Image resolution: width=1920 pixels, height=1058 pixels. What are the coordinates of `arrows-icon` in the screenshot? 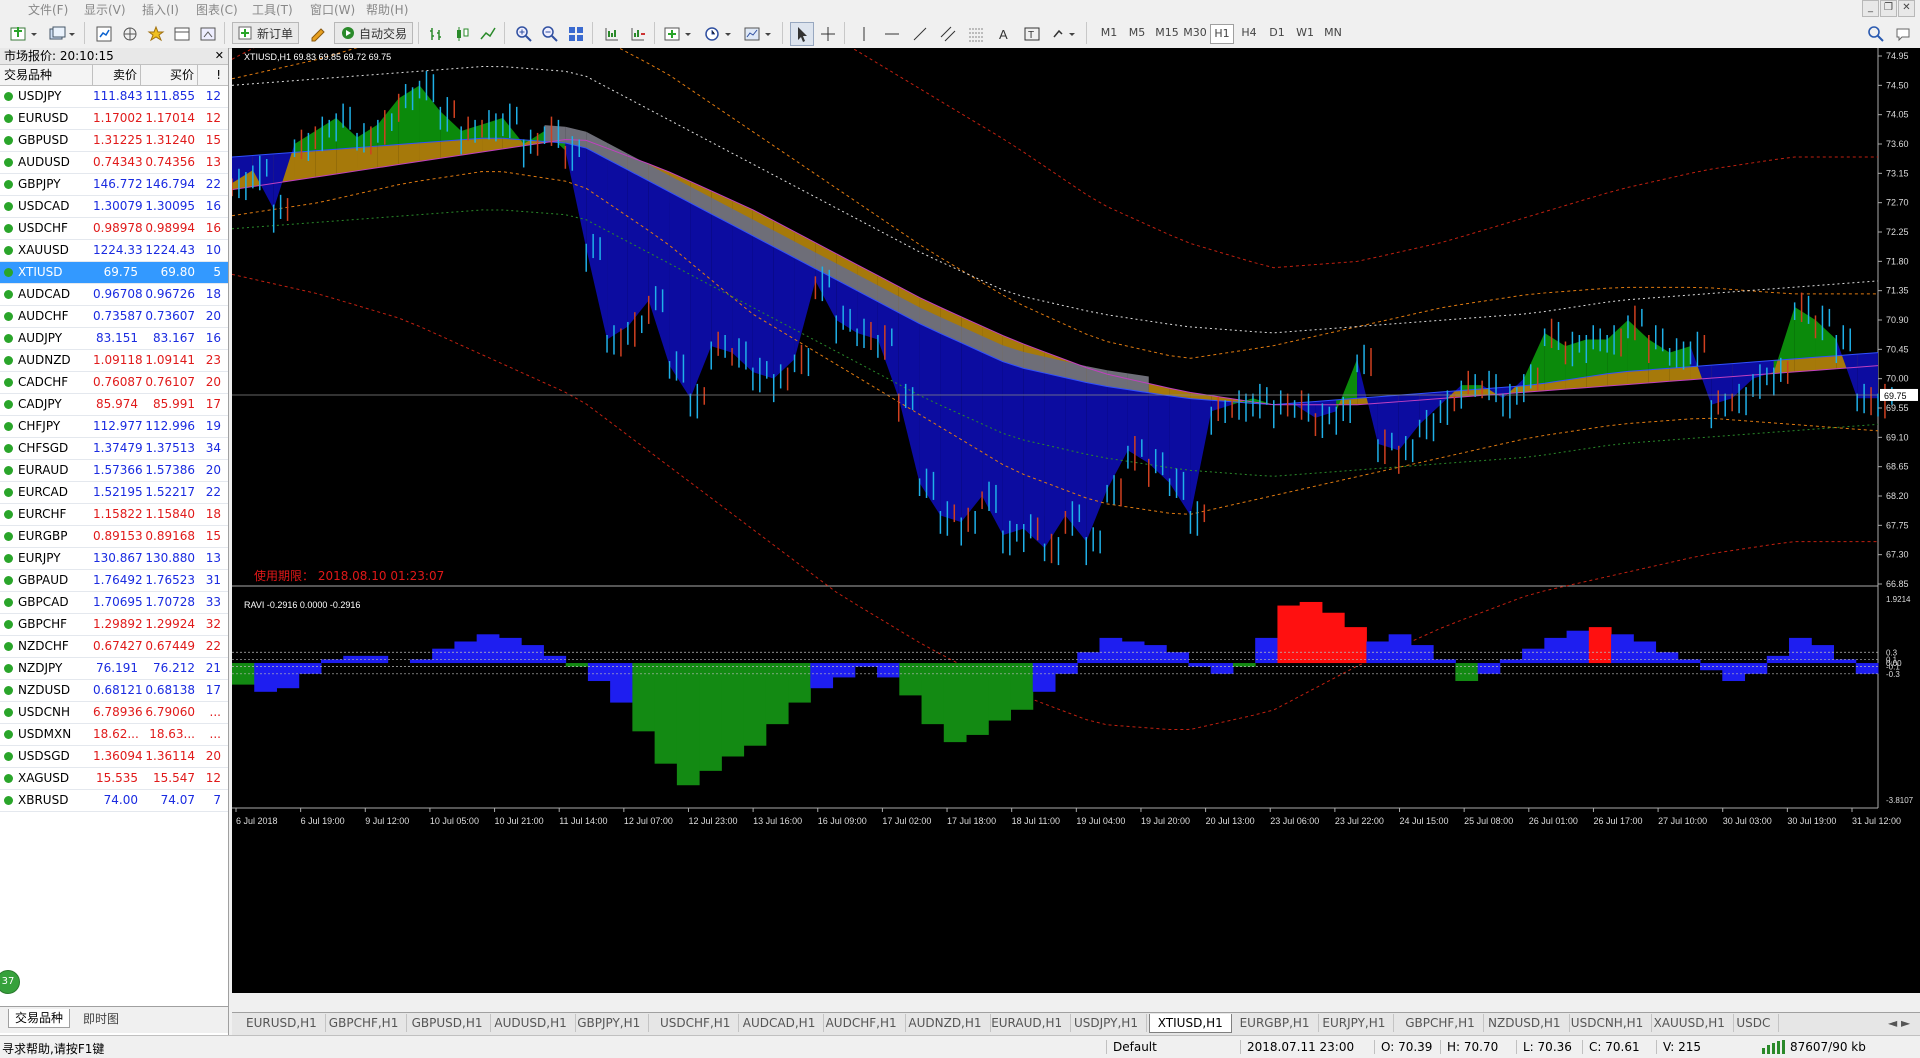 It's located at (1064, 34).